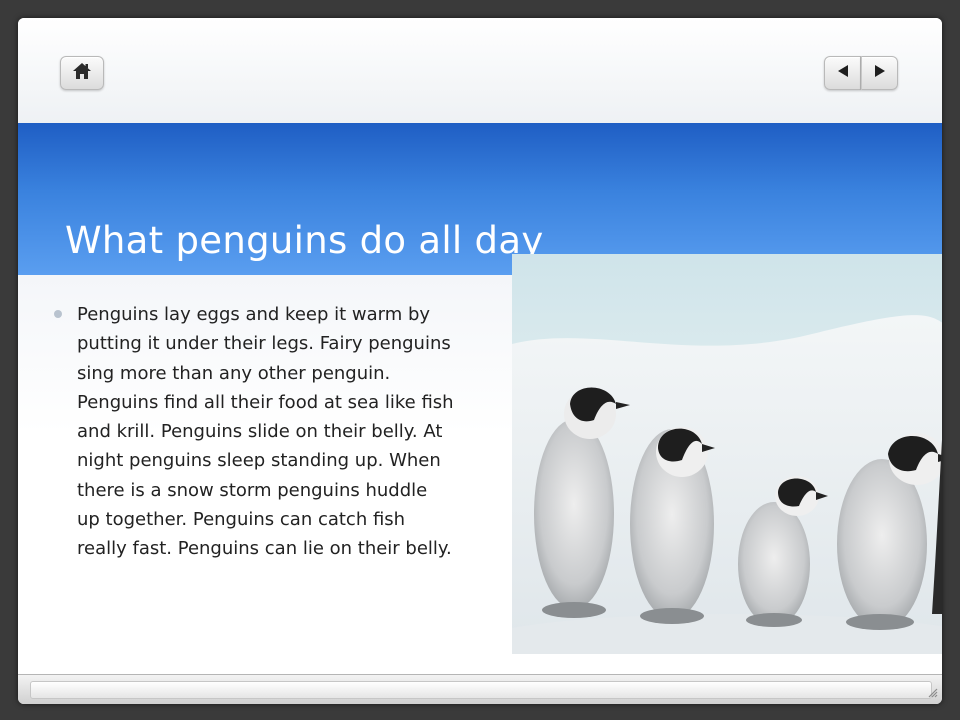 This screenshot has height=720, width=960. I want to click on bullet-dot, so click(58, 314).